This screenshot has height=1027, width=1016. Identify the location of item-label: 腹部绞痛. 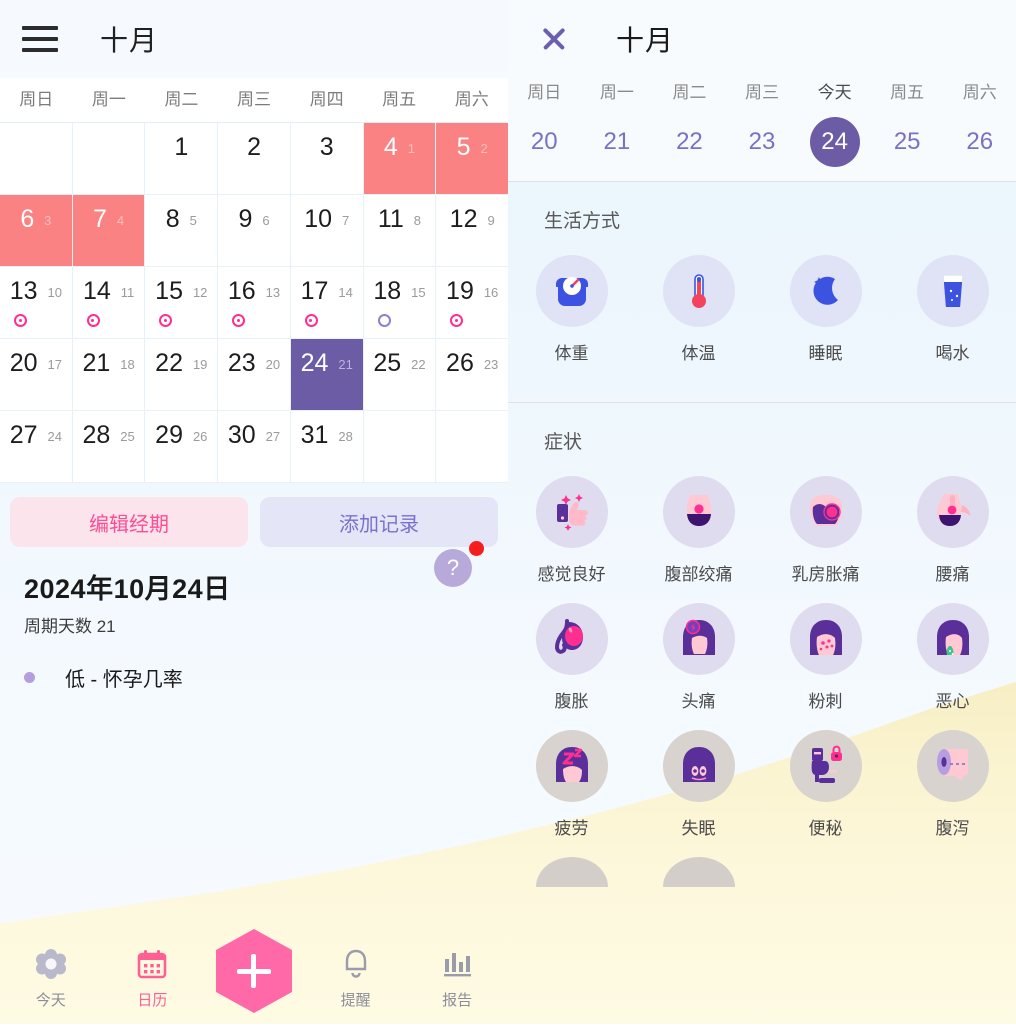
(698, 574).